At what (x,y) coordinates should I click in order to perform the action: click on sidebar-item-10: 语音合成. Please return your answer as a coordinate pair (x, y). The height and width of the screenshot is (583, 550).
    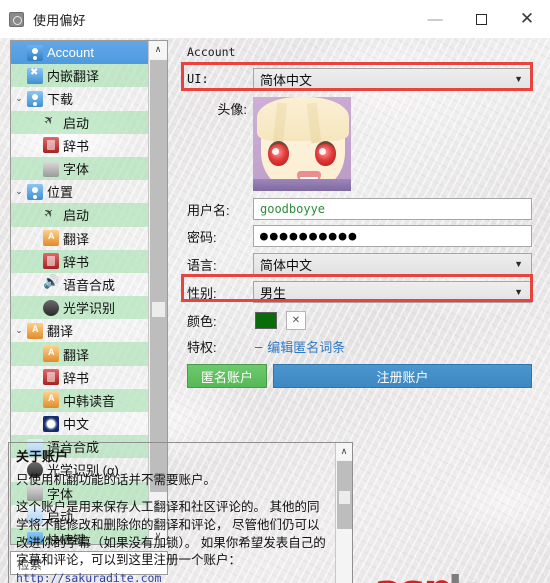
    Looking at the image, I should click on (79, 284).